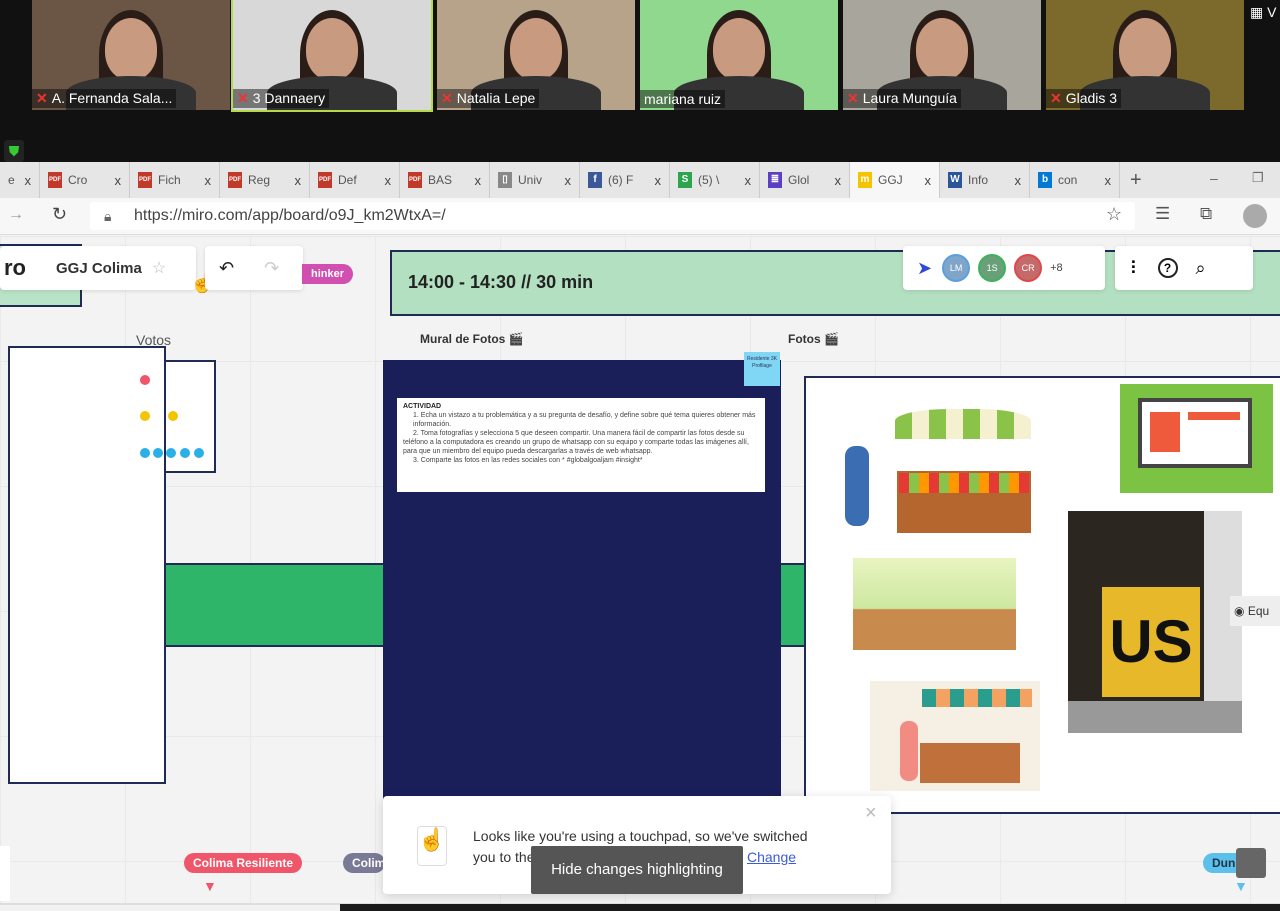 Image resolution: width=1280 pixels, height=911 pixels. Describe the element at coordinates (290, 215) in the screenshot. I see `url-text: https://miro.com/app/board/o9J_km2WtxA=/` at that location.